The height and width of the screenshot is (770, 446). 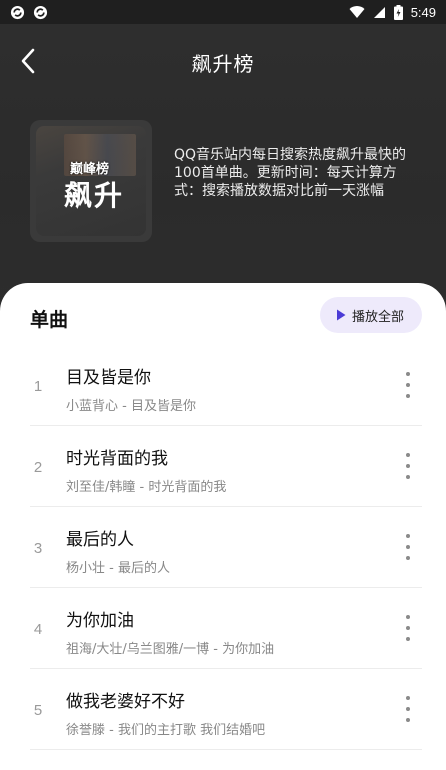 What do you see at coordinates (125, 702) in the screenshot?
I see `song-title: 做我老婆好不好` at bounding box center [125, 702].